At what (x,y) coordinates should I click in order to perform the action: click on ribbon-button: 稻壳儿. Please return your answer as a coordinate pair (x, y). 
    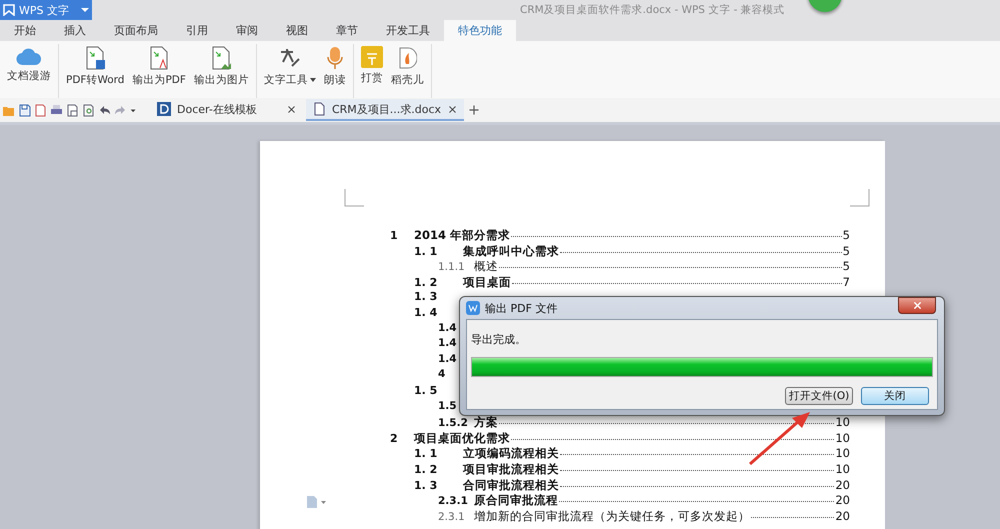
    Looking at the image, I should click on (407, 71).